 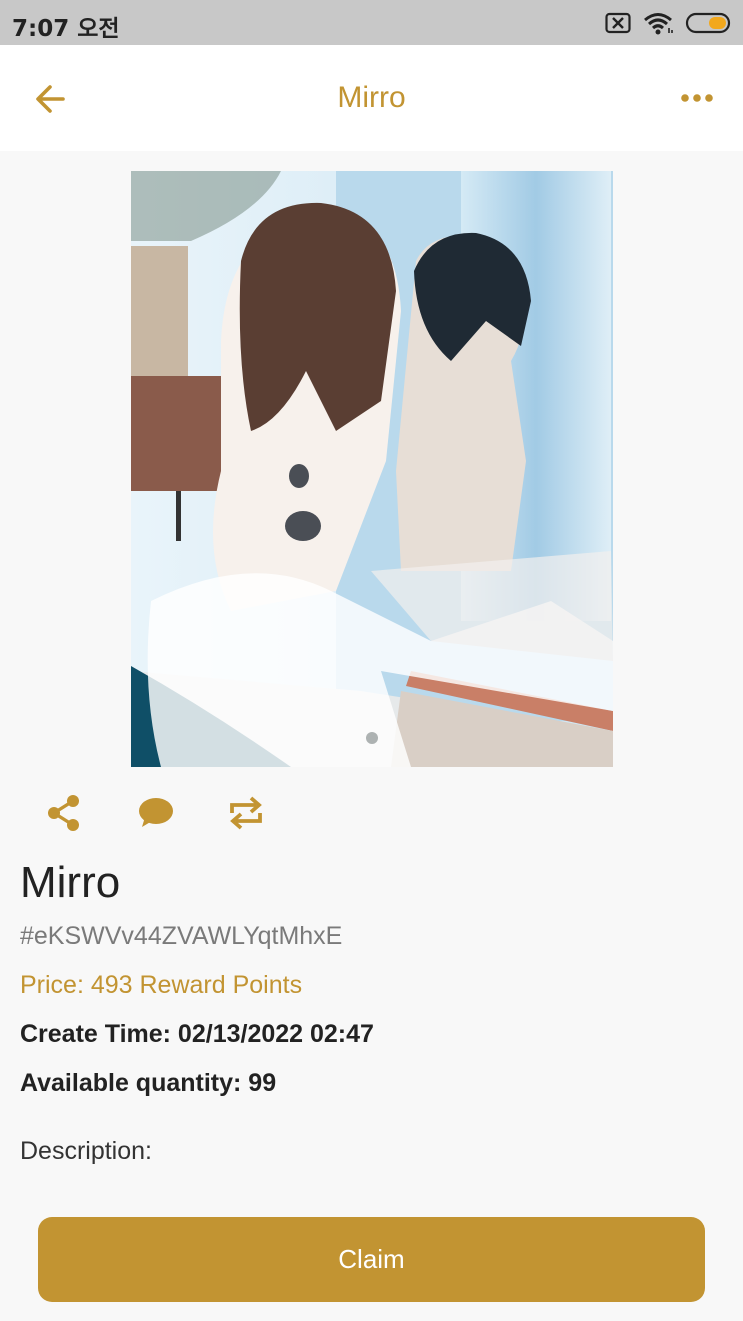 I want to click on comment-button, so click(x=156, y=813).